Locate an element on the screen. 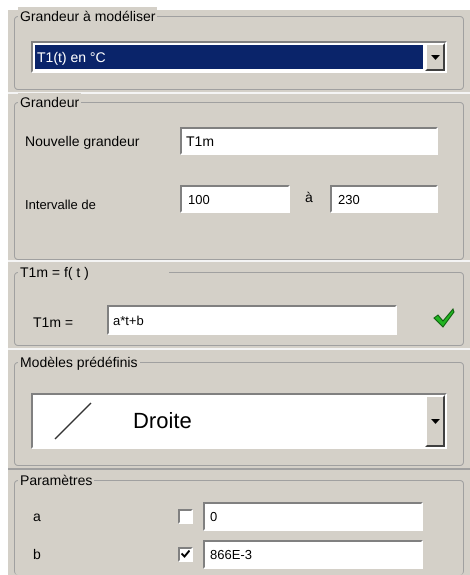 The height and width of the screenshot is (575, 470). field-label: à is located at coordinates (309, 197).